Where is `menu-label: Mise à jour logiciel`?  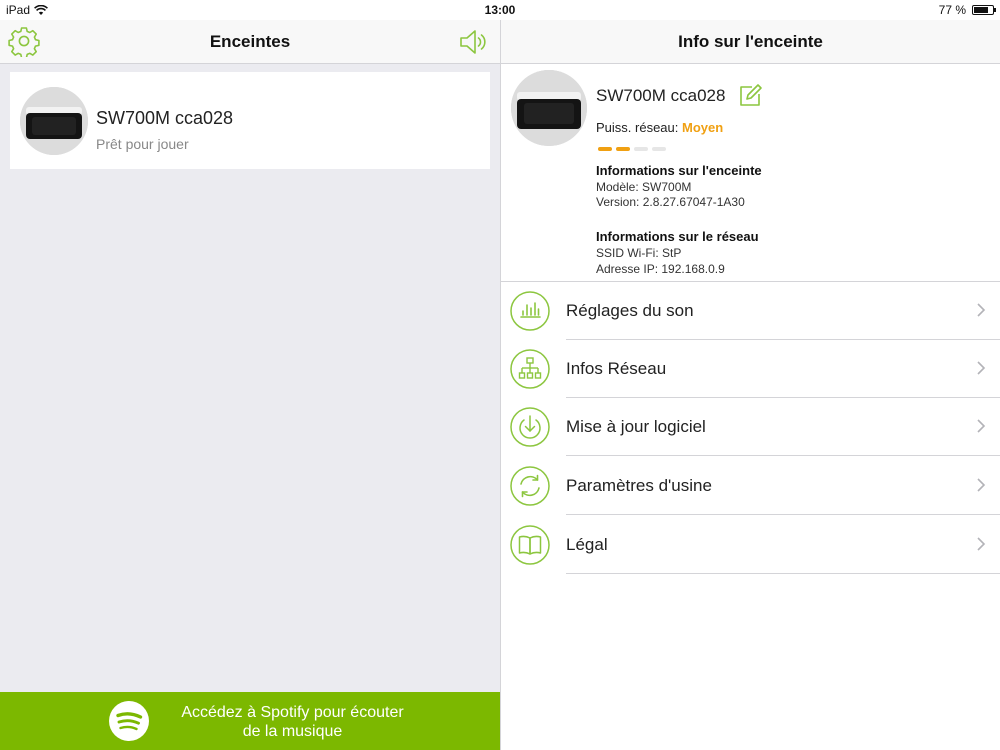 menu-label: Mise à jour logiciel is located at coordinates (636, 426).